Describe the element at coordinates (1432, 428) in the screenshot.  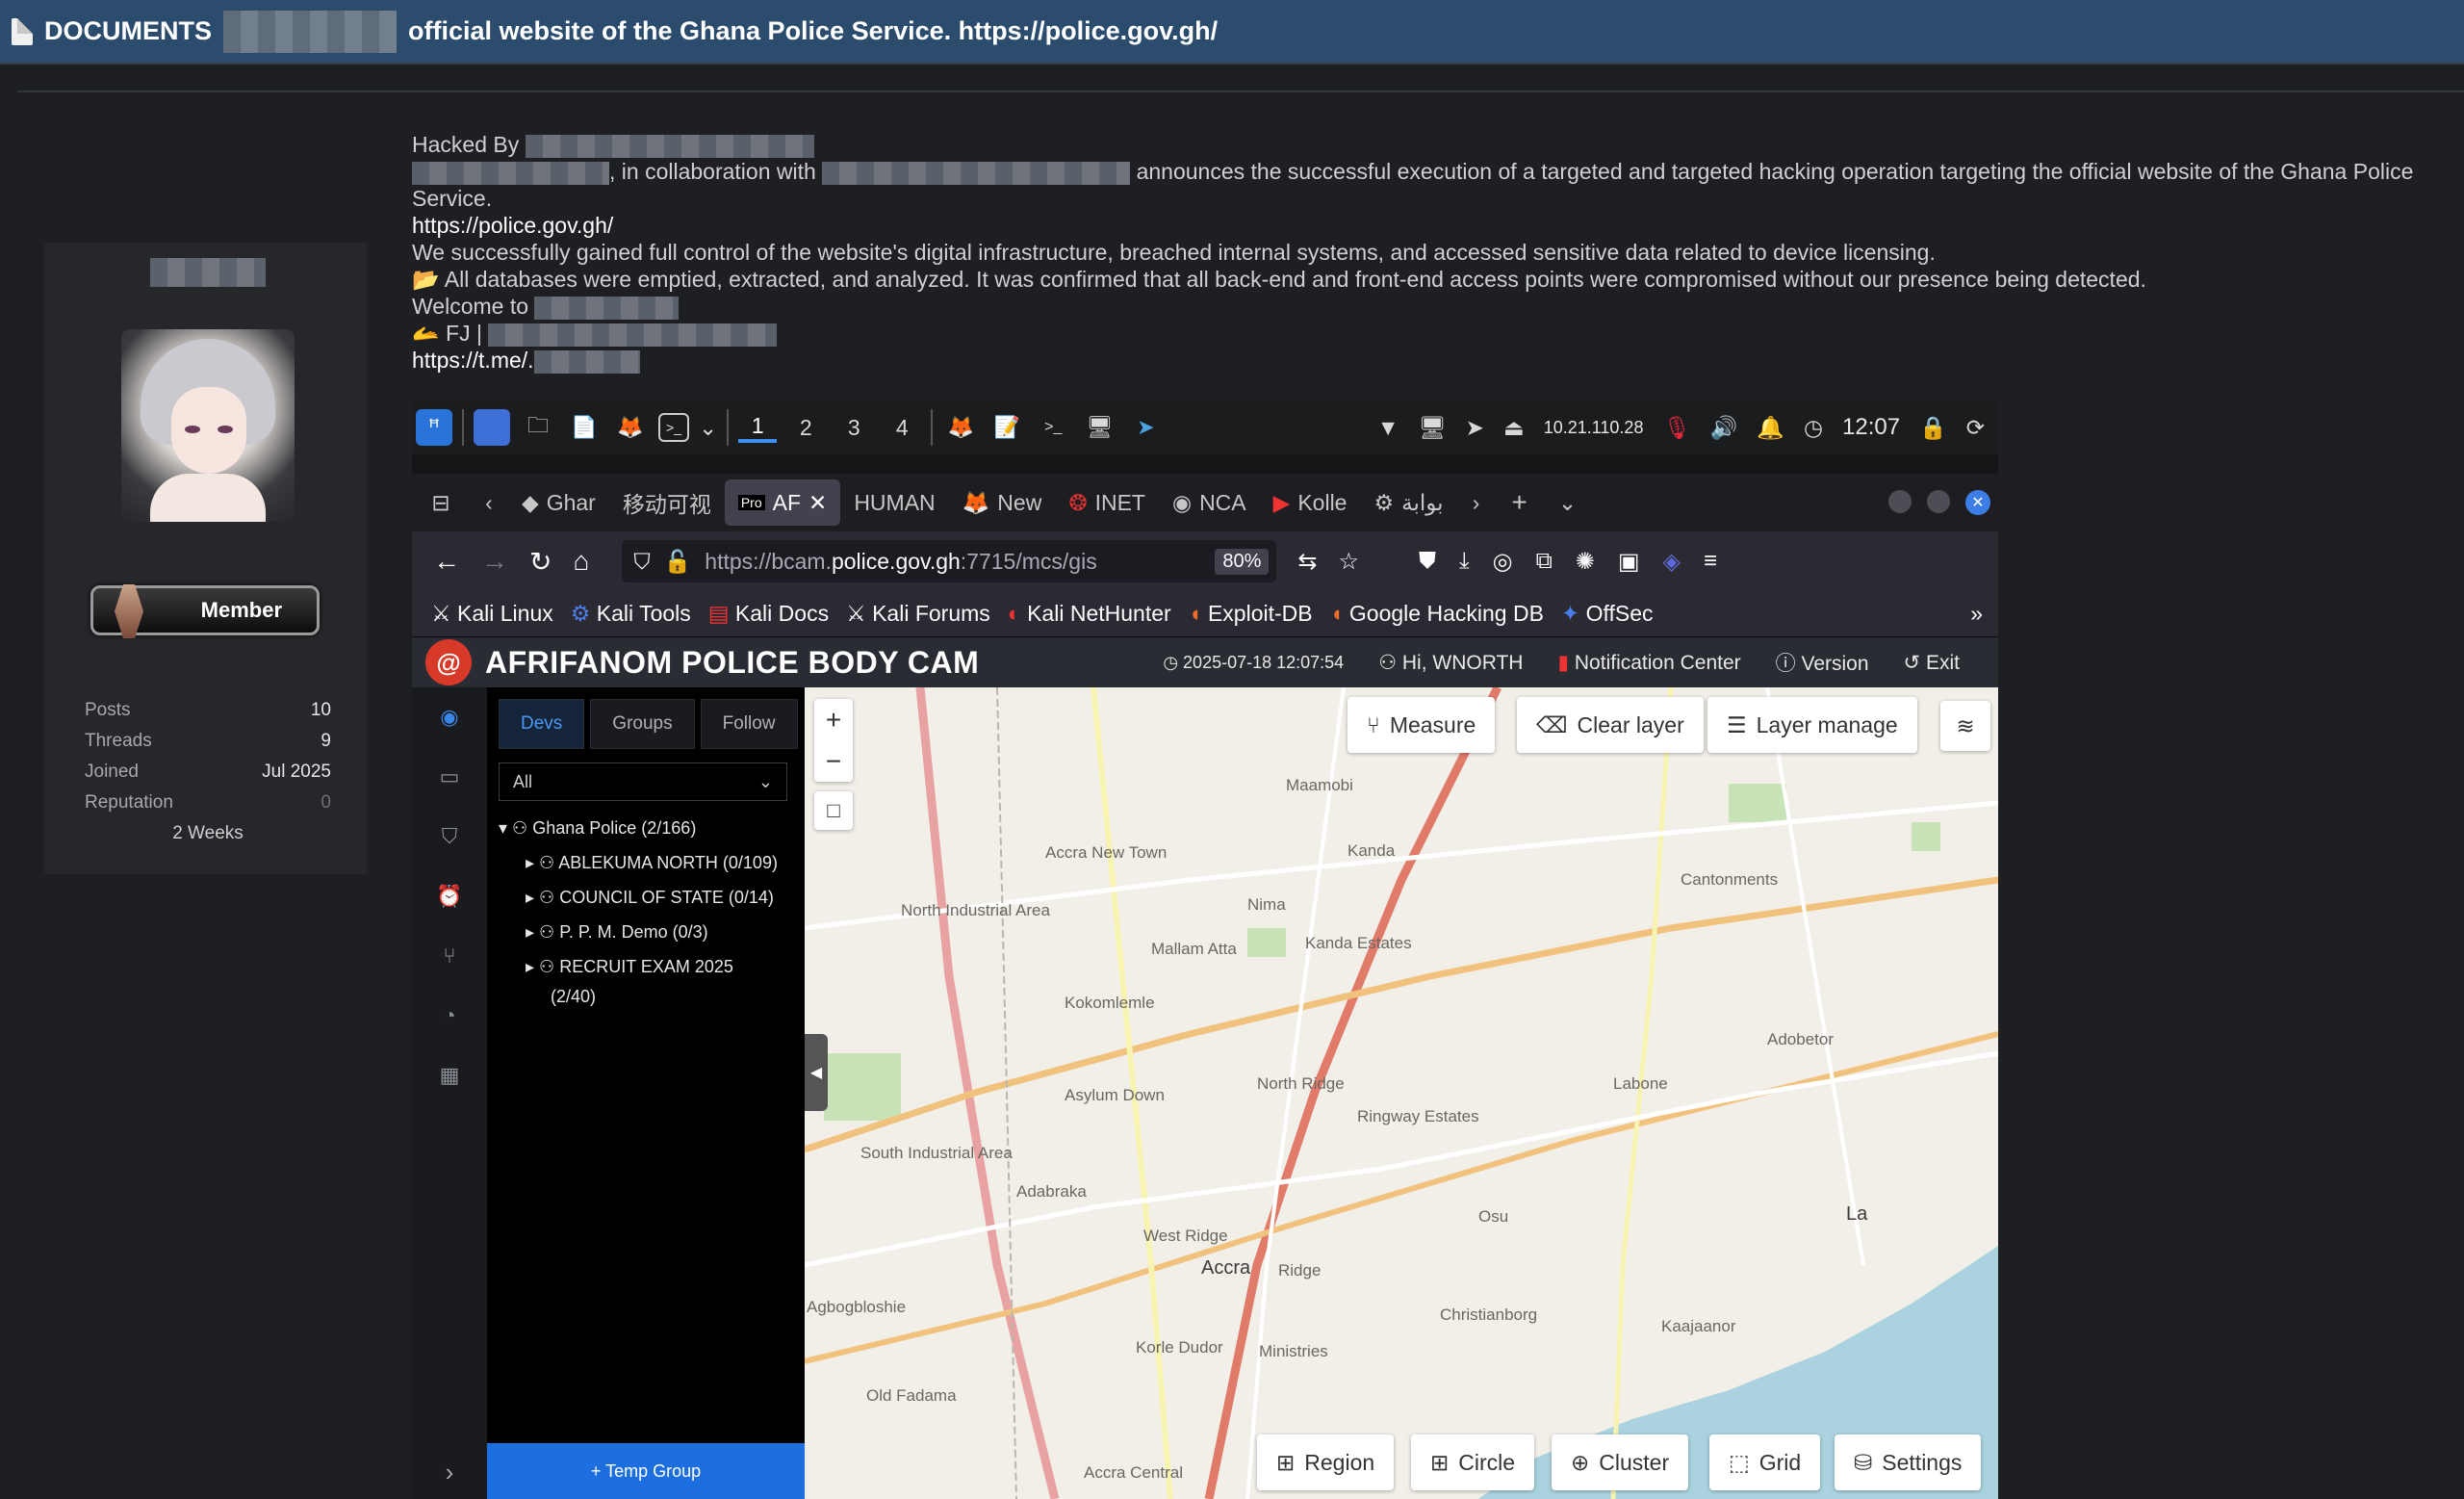
I see `monitor-icon: 🖥` at that location.